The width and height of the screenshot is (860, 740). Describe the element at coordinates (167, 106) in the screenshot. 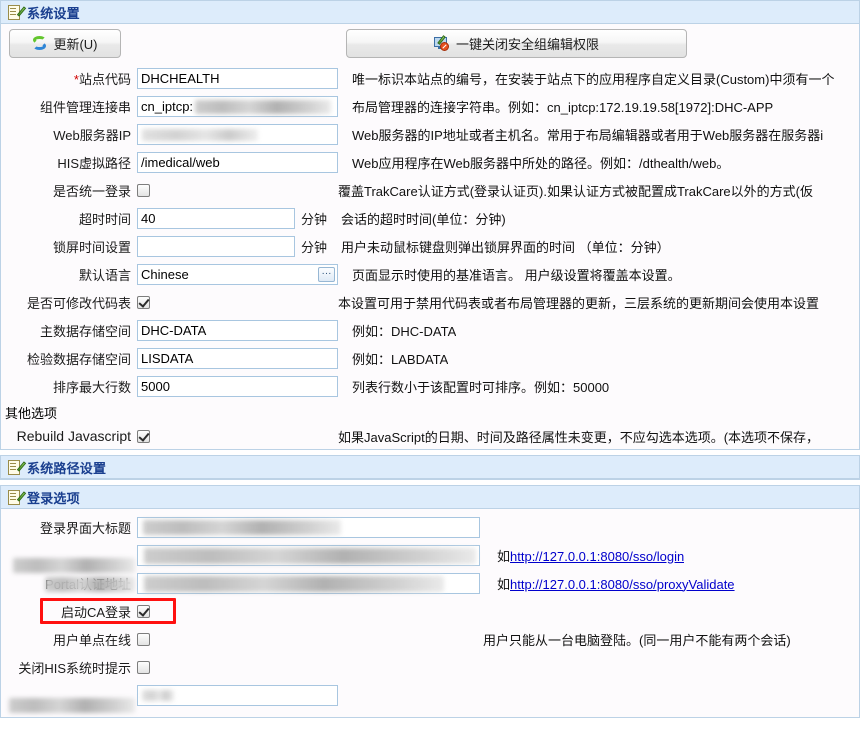

I see `component-conn-string-value: cn_iptcp:` at that location.